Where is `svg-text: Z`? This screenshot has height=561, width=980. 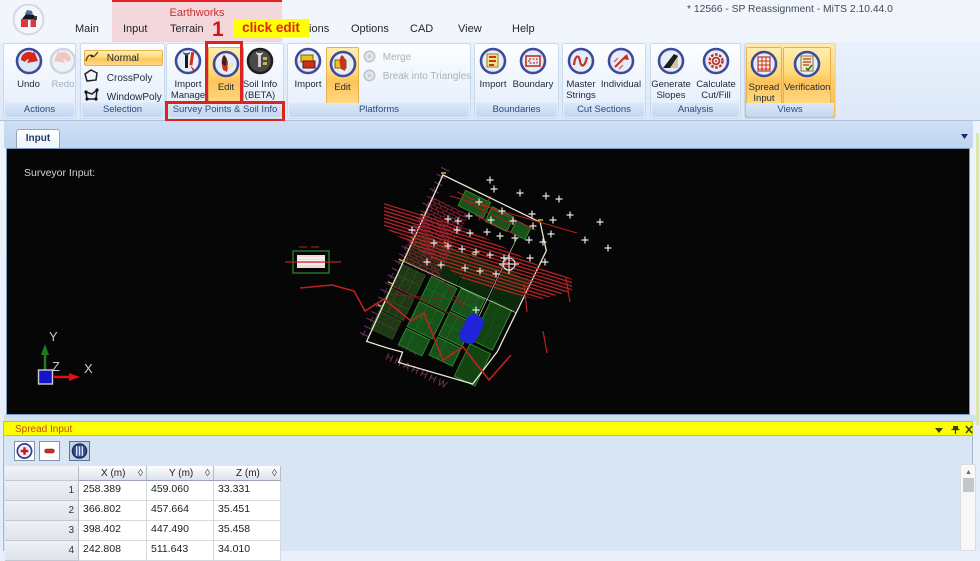
svg-text: Z is located at coordinates (56, 366).